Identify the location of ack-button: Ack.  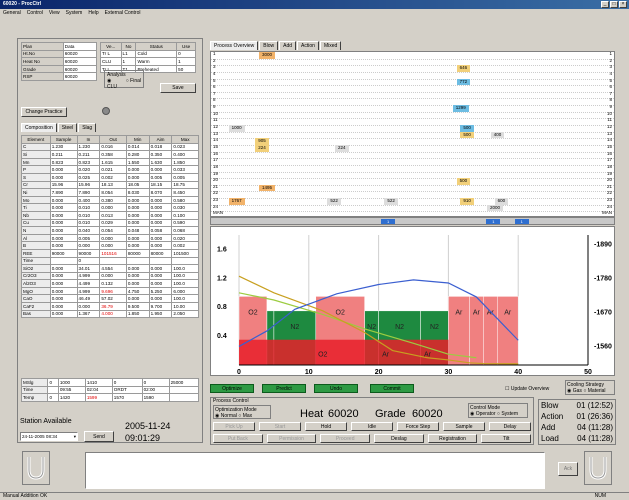
(568, 469).